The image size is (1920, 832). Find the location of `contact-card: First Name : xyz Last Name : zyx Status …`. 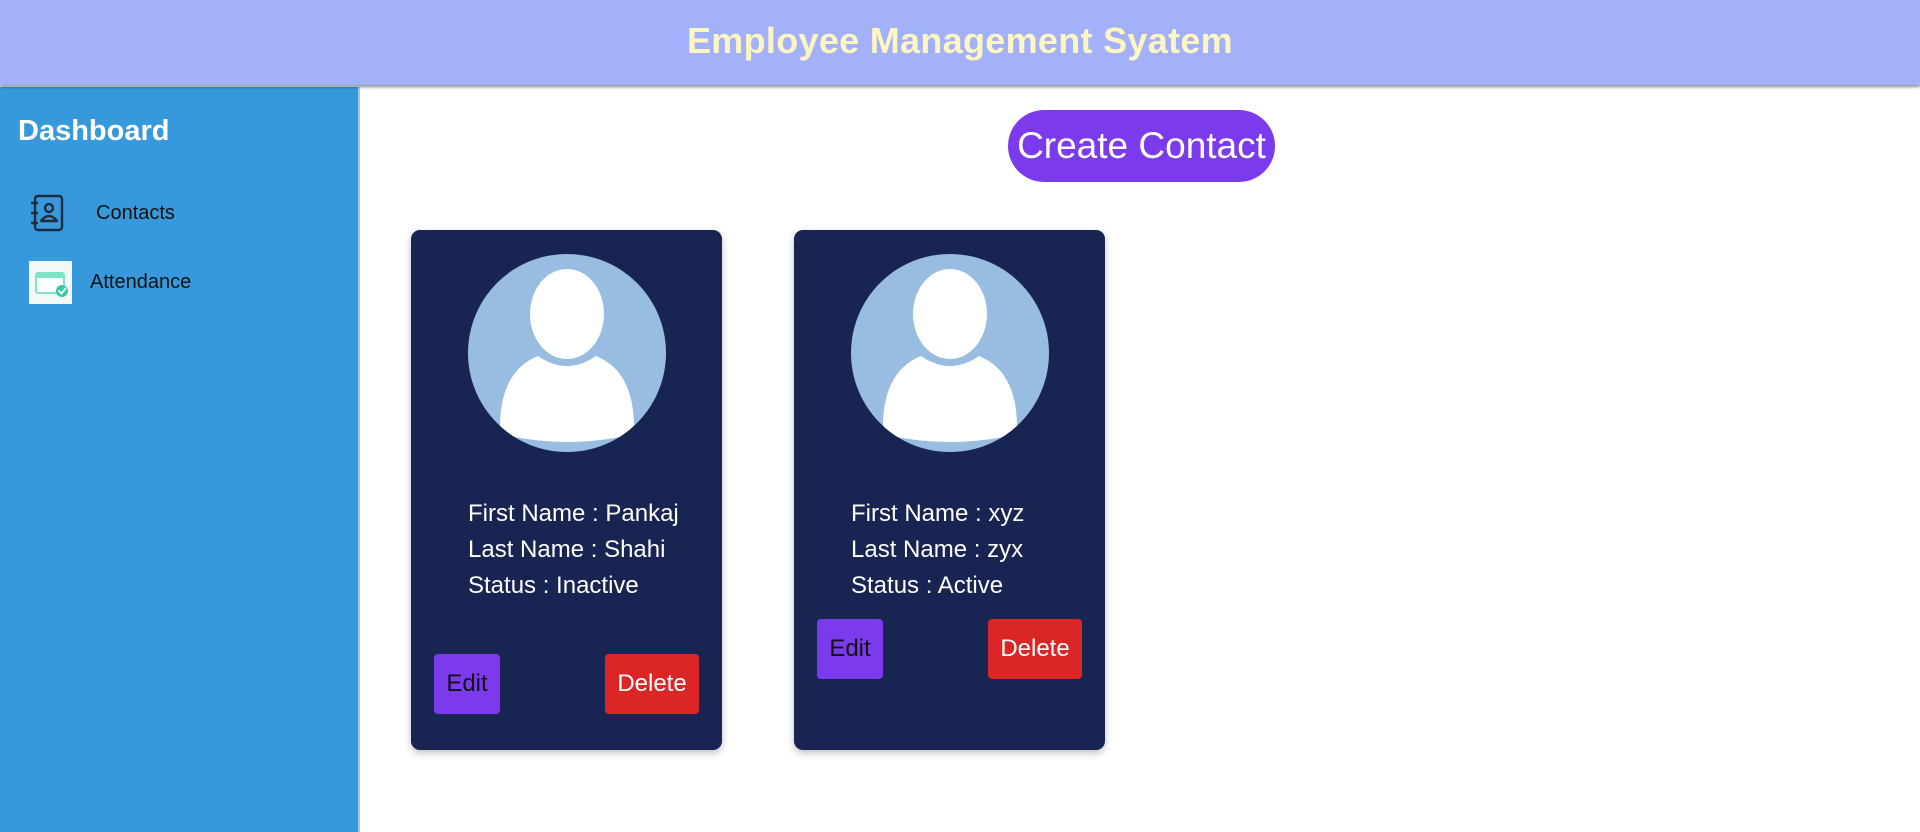

contact-card: First Name : xyz Last Name : zyx Status … is located at coordinates (949, 490).